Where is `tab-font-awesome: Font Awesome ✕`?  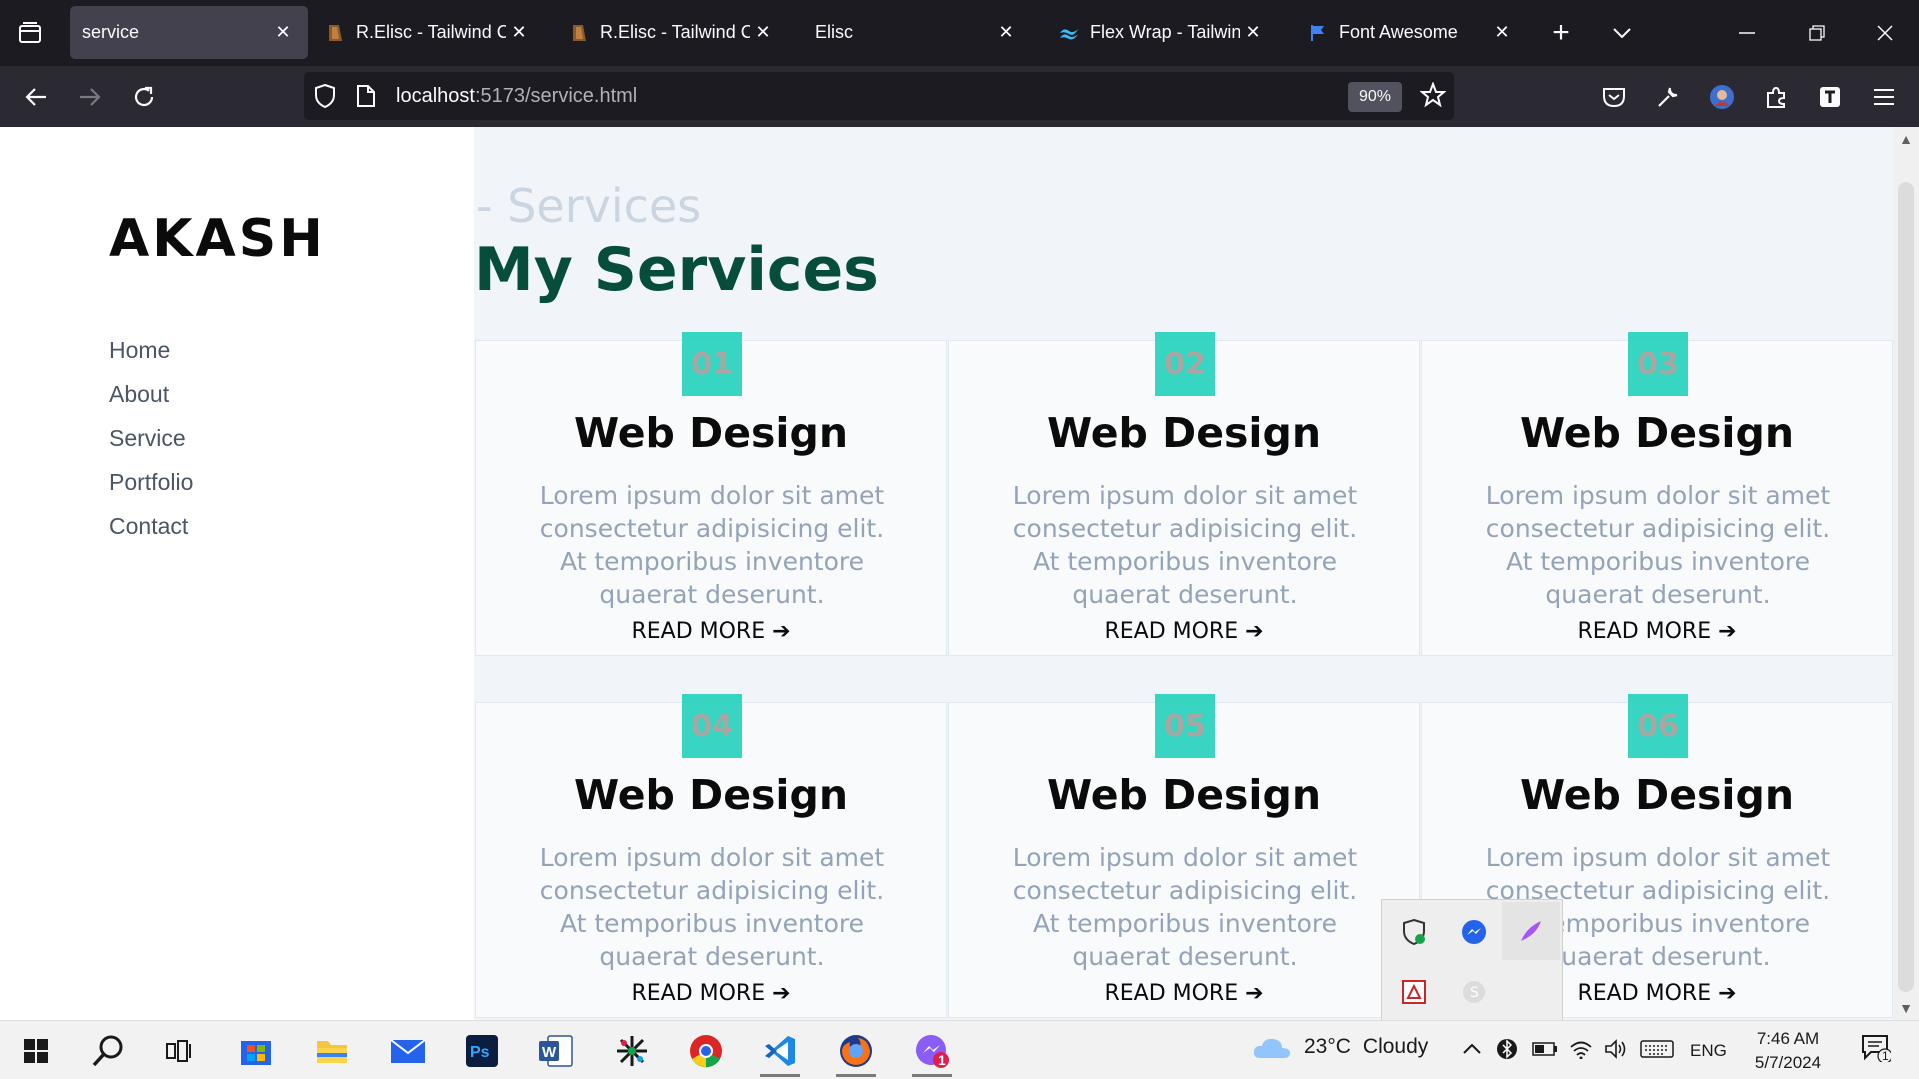 tab-font-awesome: Font Awesome ✕ is located at coordinates (1411, 32).